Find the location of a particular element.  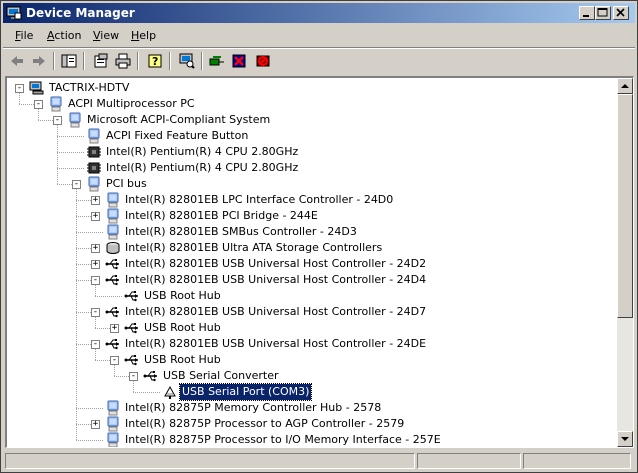

tree-node-label: USB Serial Converter is located at coordinates (220, 376).